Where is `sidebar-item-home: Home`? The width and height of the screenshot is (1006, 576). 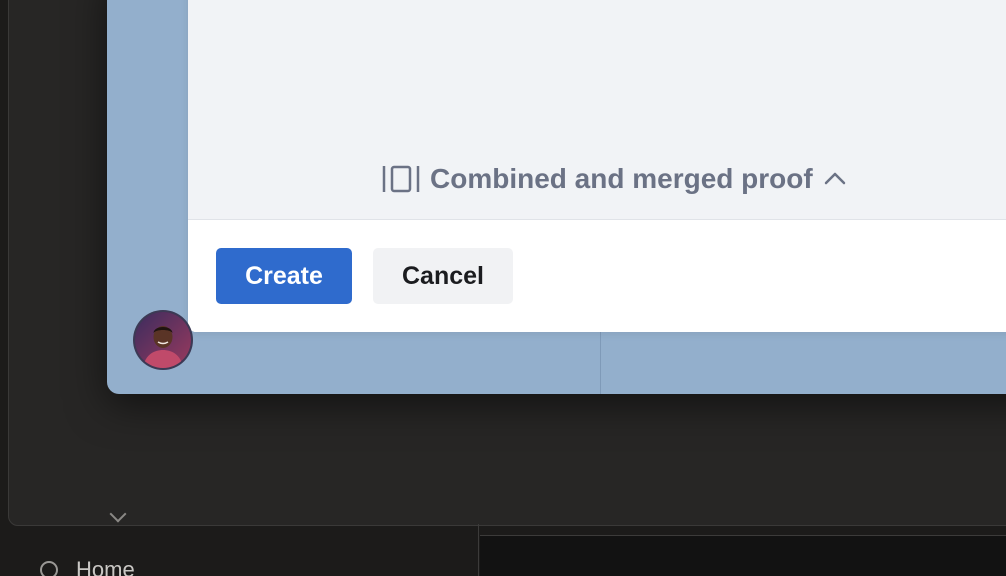
sidebar-item-home: Home is located at coordinates (87, 566).